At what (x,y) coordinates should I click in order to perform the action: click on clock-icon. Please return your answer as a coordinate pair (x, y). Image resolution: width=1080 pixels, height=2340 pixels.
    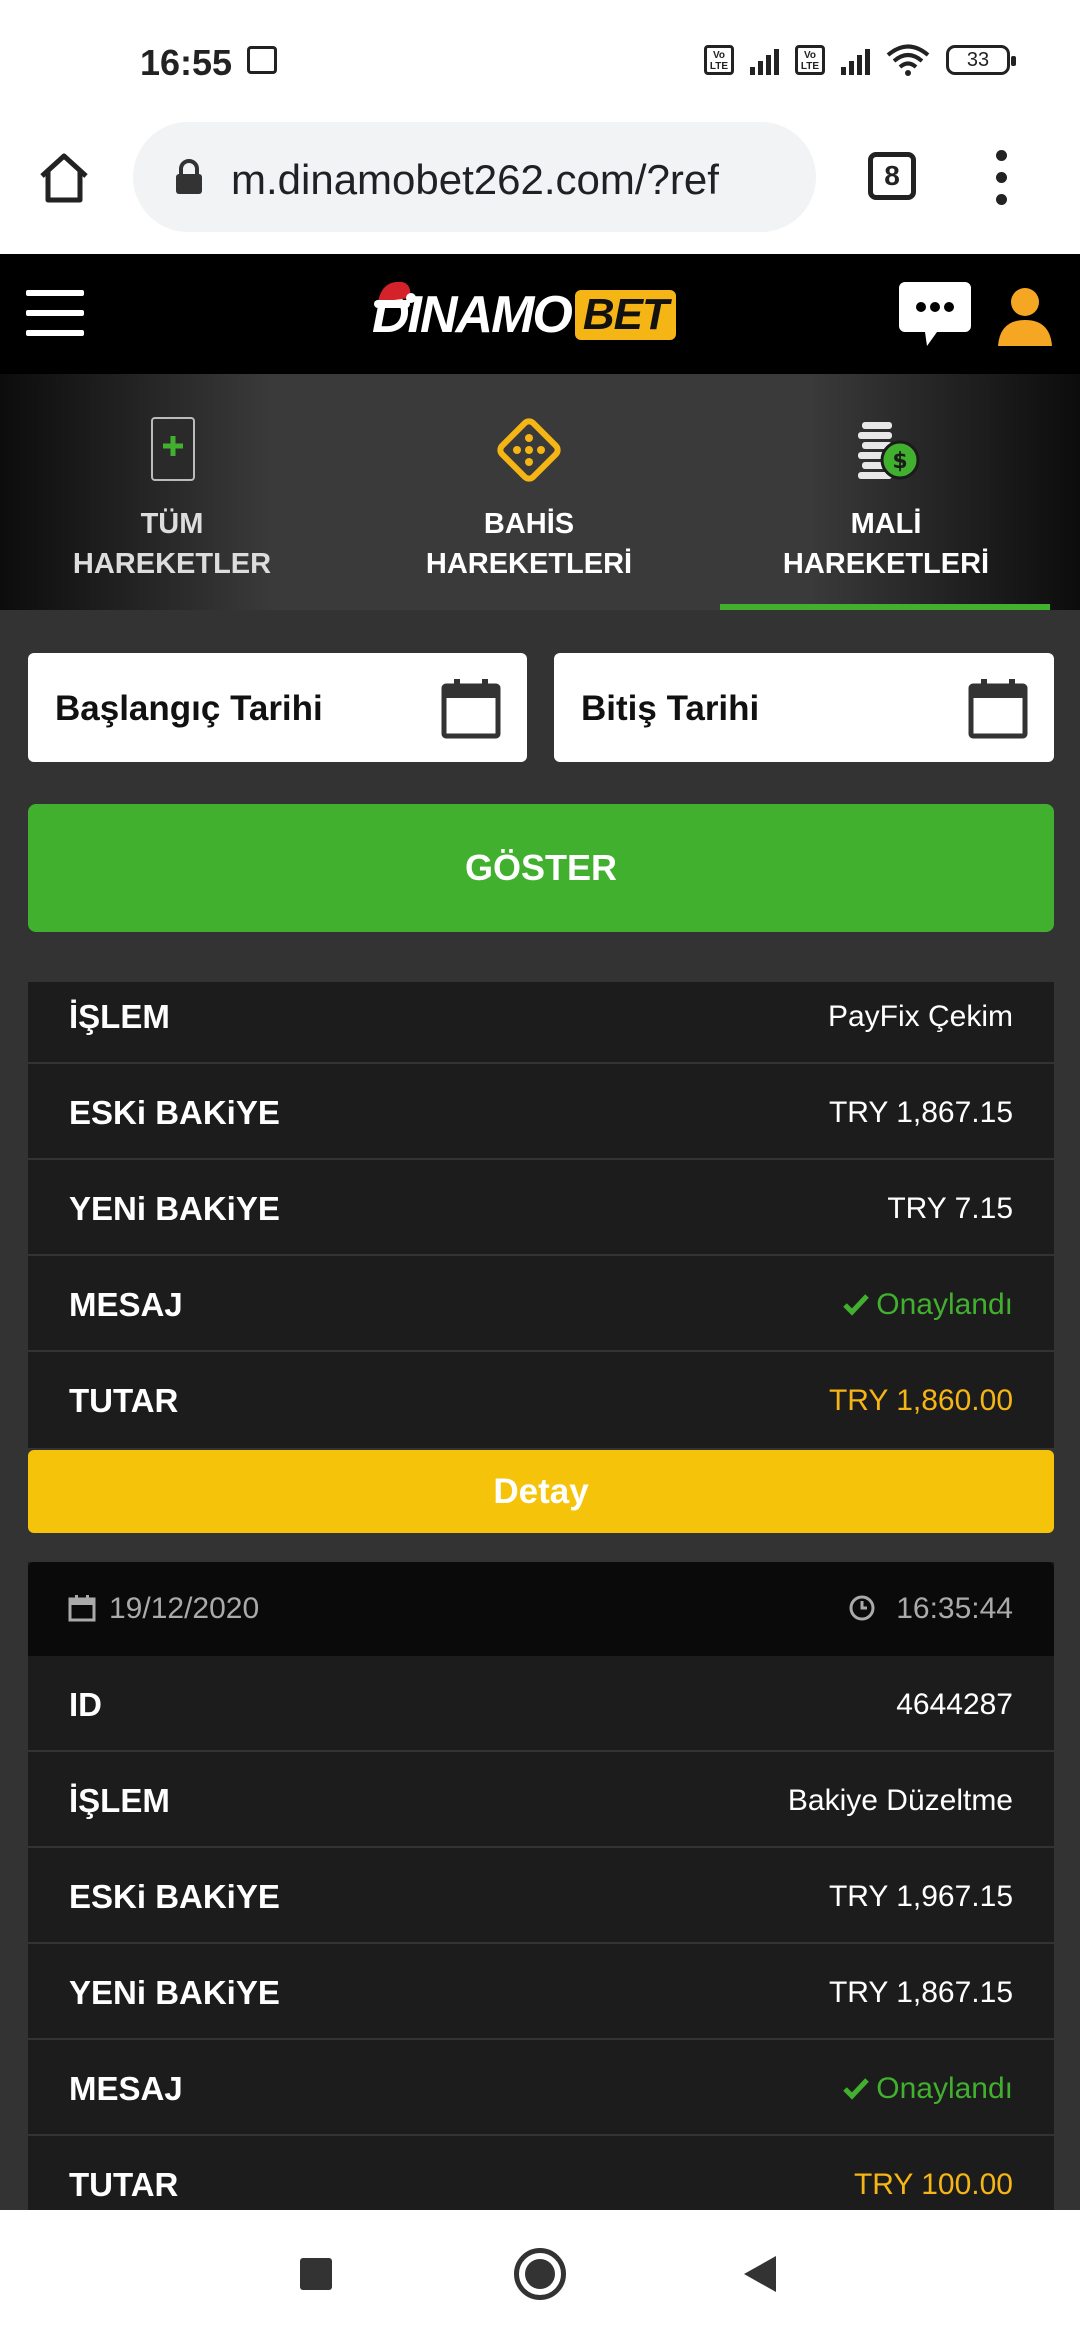
    Looking at the image, I should click on (862, 1608).